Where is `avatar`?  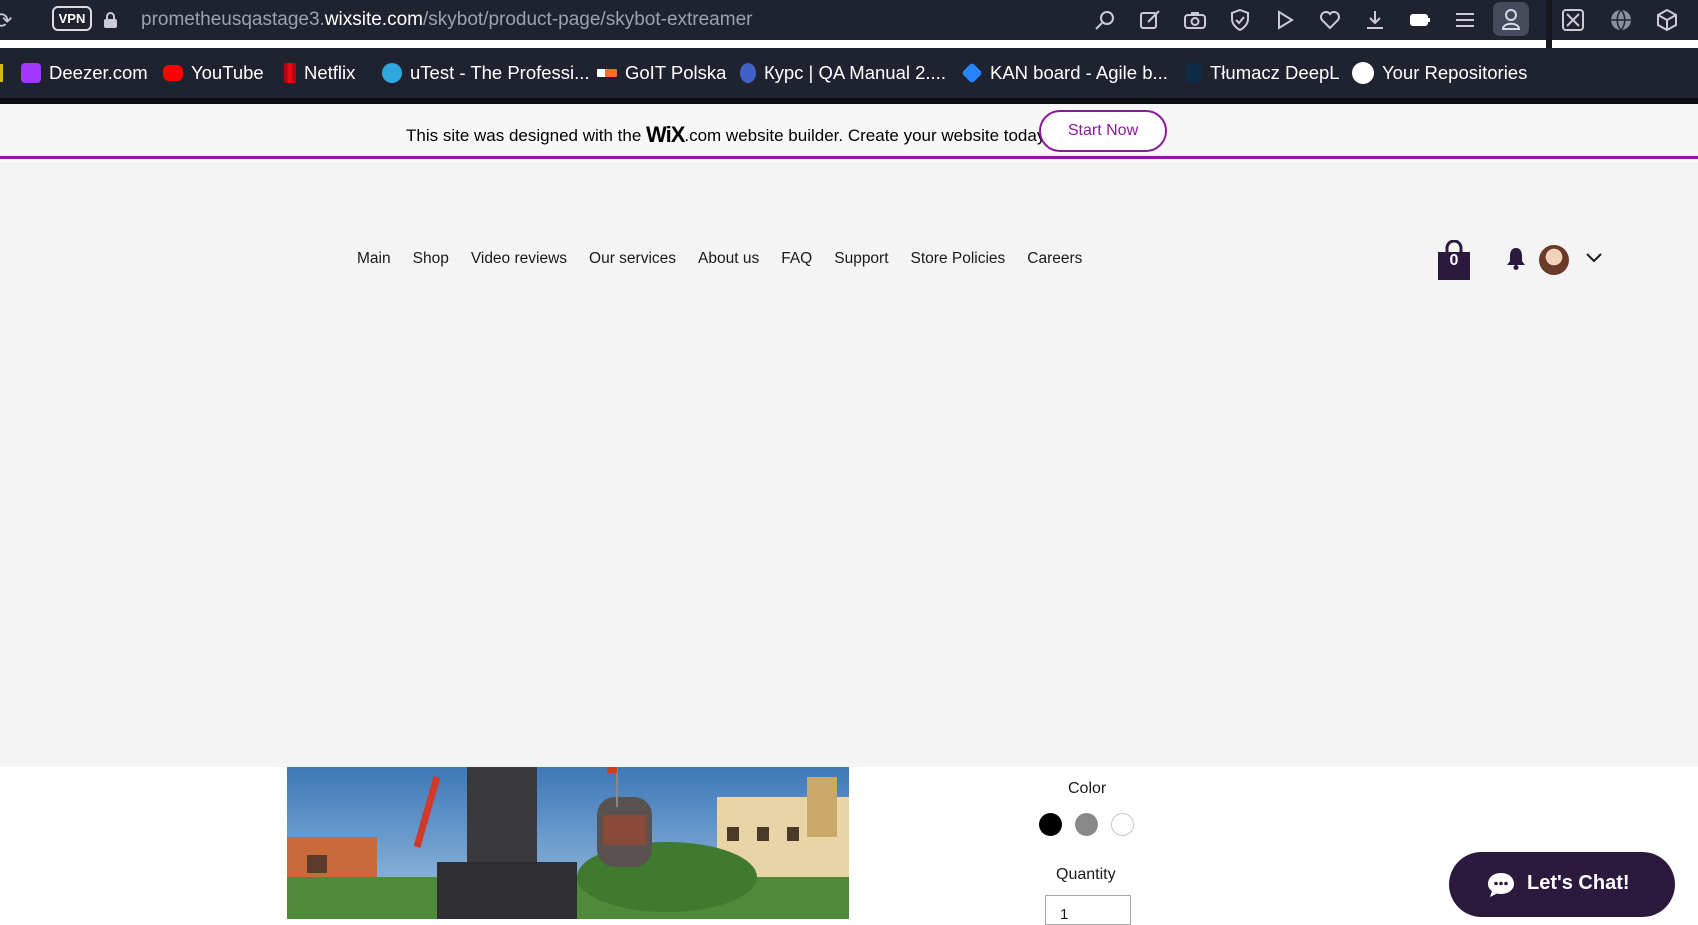 avatar is located at coordinates (1554, 260).